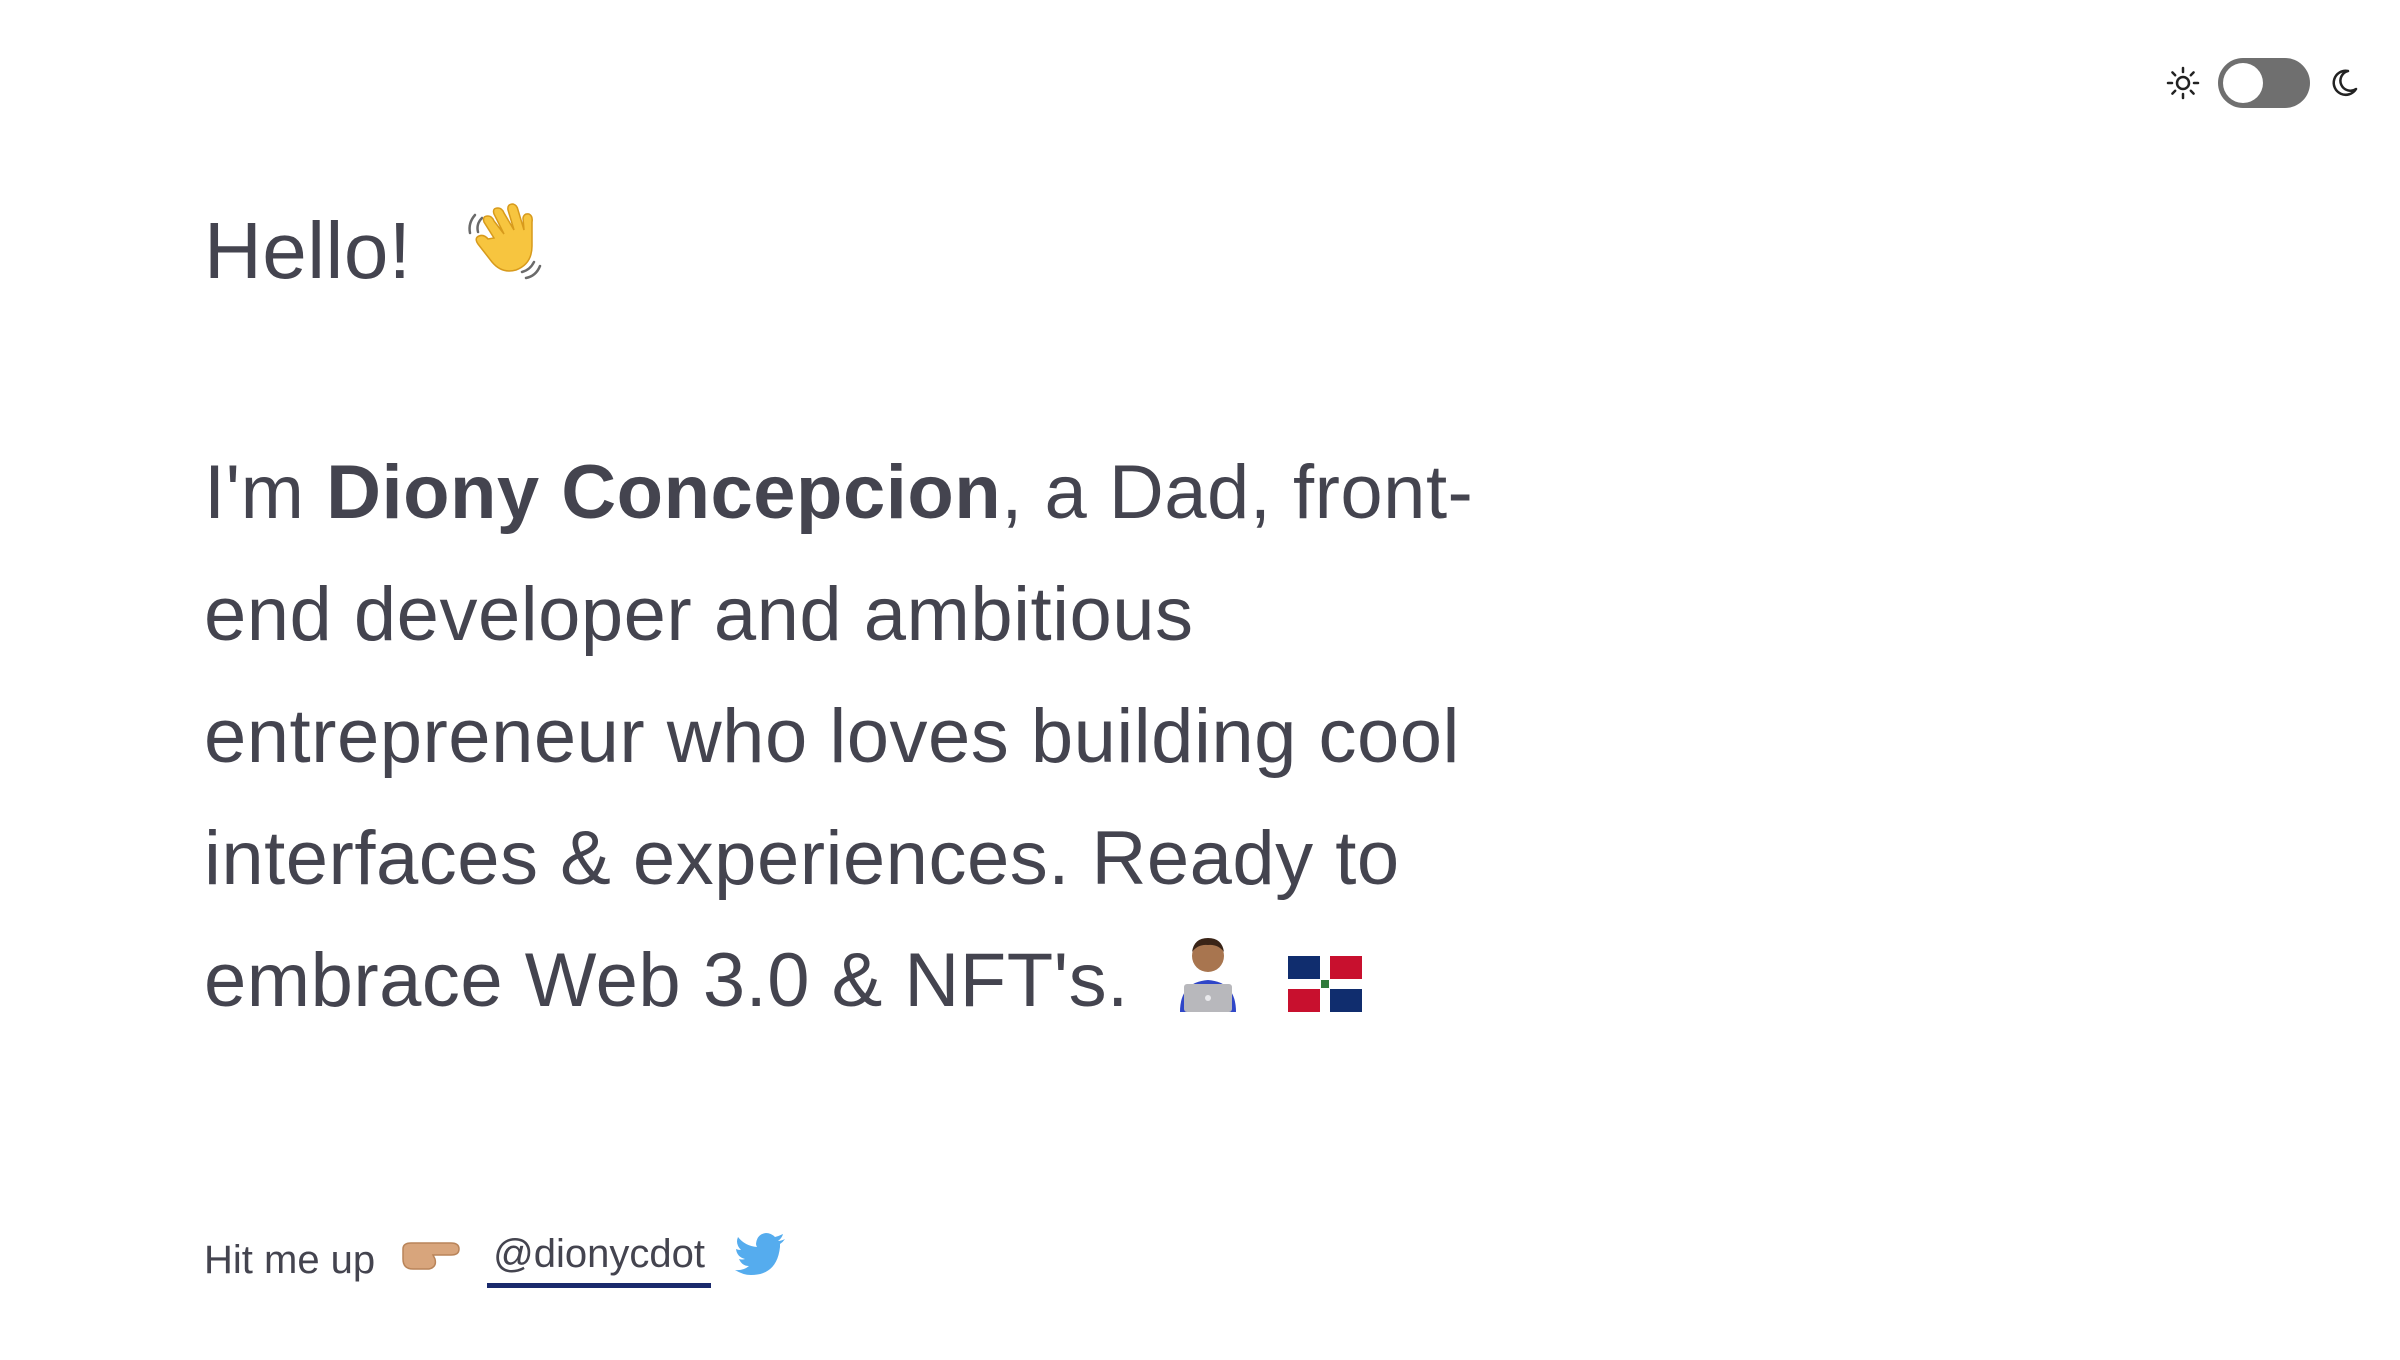 This screenshot has height=1360, width=2400. What do you see at coordinates (308, 250) in the screenshot?
I see `greeting-text: Hello!` at bounding box center [308, 250].